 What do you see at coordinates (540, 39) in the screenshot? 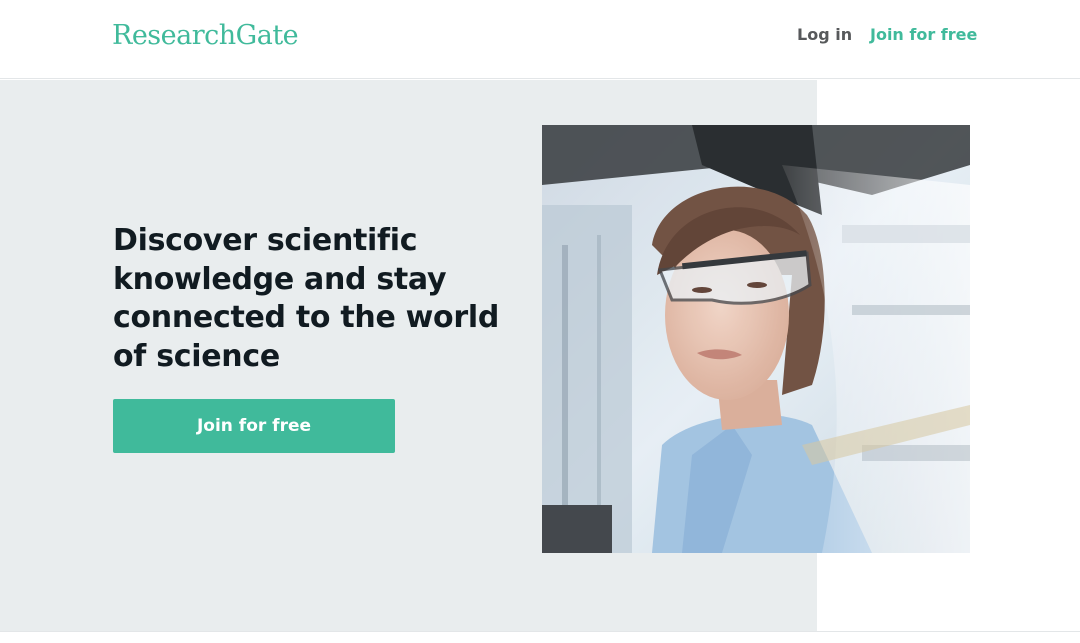
I see `top-header: ResearchGate Log in Join for free` at bounding box center [540, 39].